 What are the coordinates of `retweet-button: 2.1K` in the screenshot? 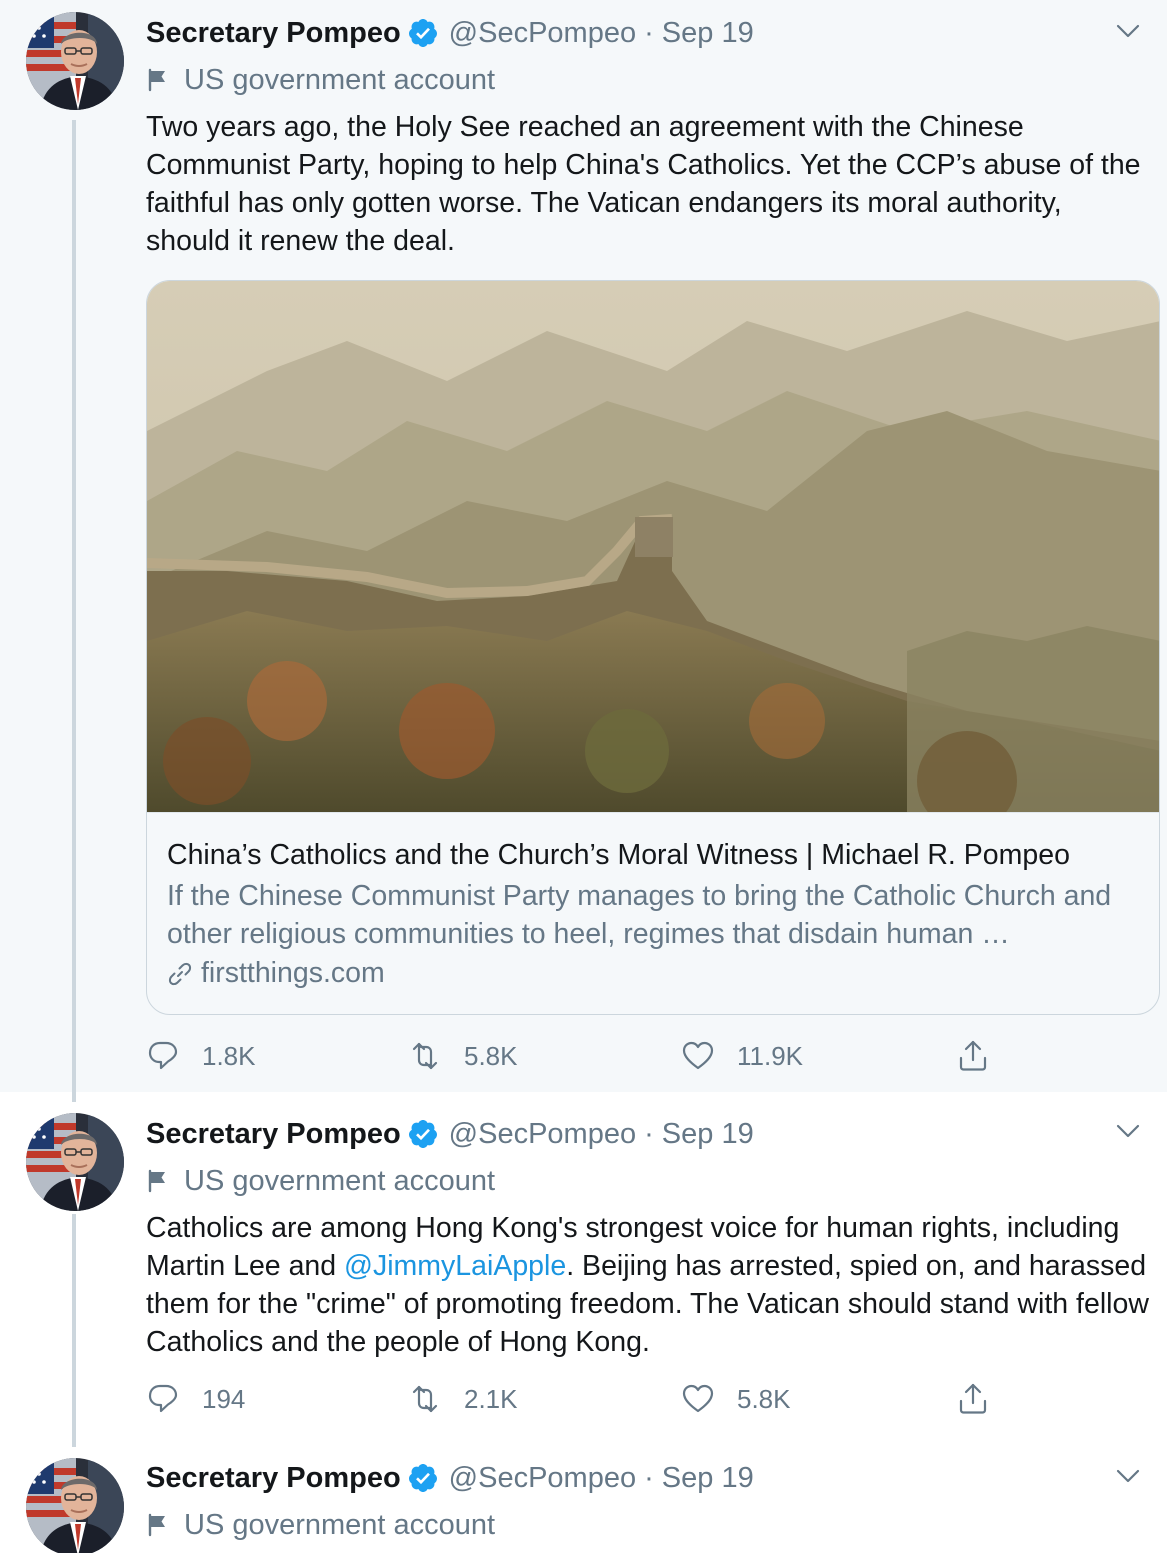 It's located at (463, 1399).